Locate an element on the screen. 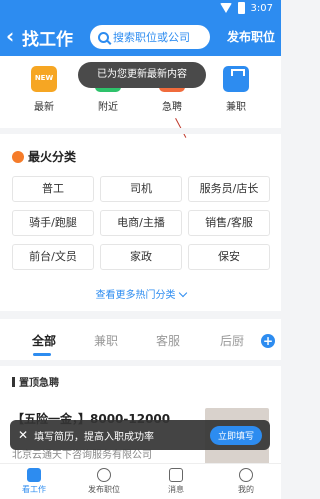 The image size is (320, 499). quick-item-latest: 最新 is located at coordinates (44, 89).